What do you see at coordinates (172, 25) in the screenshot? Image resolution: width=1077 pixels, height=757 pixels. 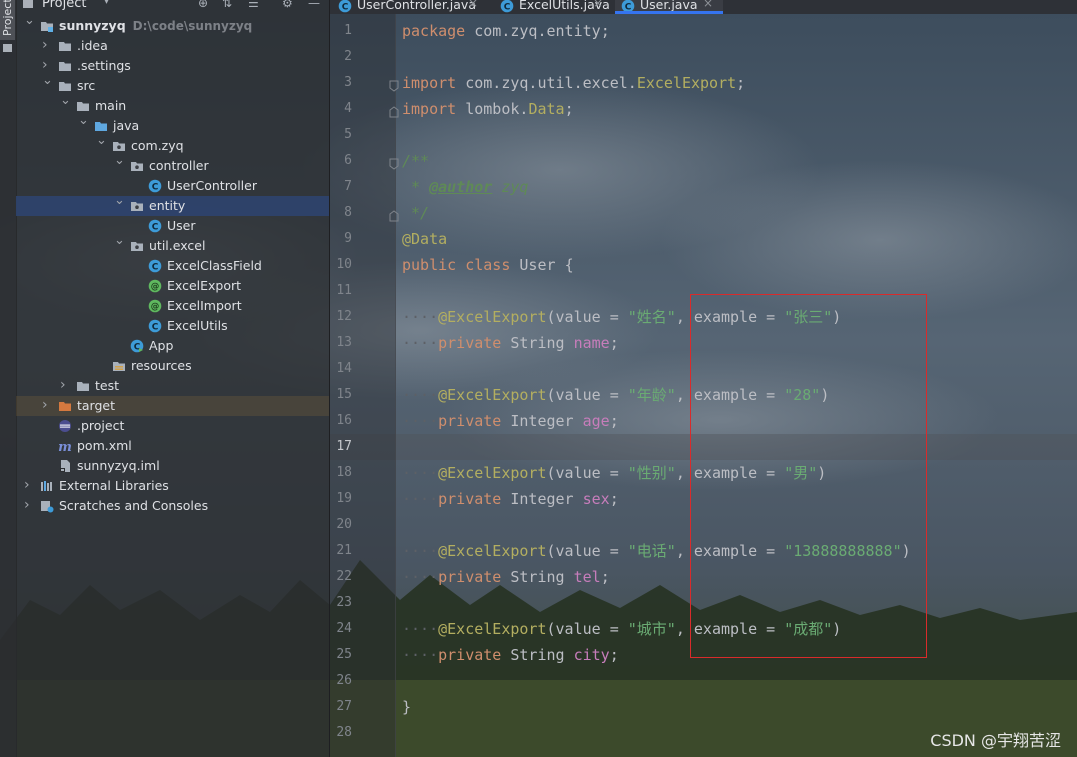 I see `tree-item-sunnyzyq: ⌄ sunnyzyq D:\code\sunnyzyq` at bounding box center [172, 25].